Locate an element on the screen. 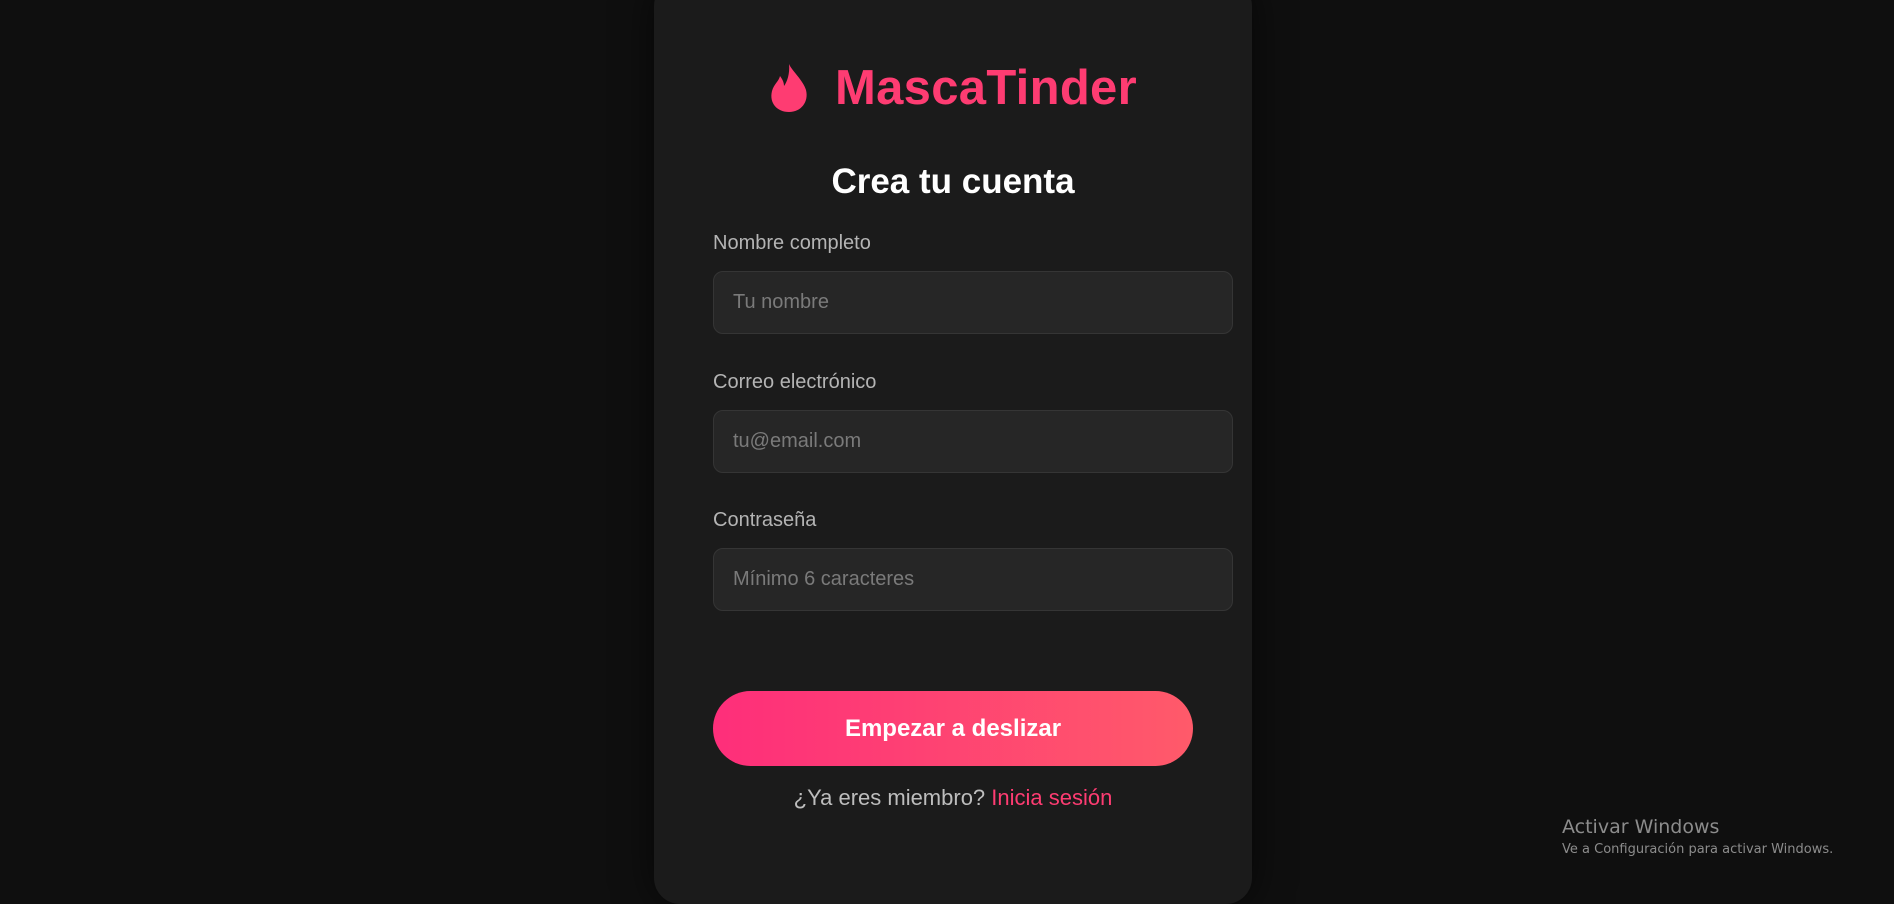 This screenshot has width=1894, height=904. email-label: Correo electrónico is located at coordinates (795, 382).